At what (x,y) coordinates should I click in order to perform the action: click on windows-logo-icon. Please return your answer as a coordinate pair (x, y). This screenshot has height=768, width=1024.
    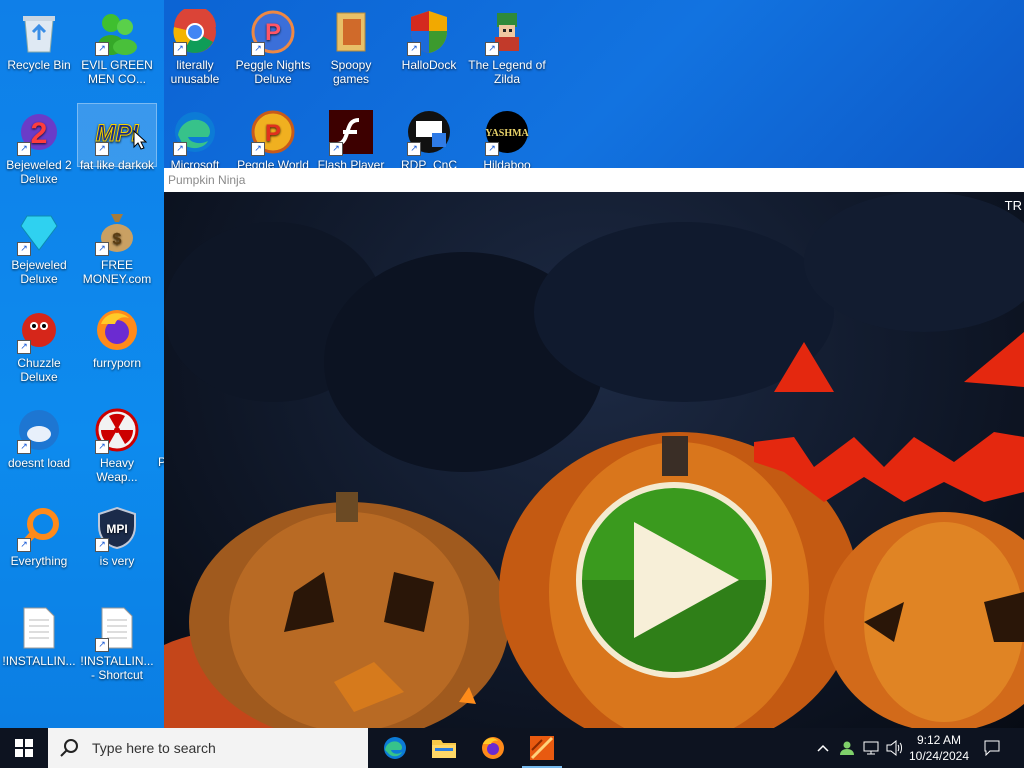
    Looking at the image, I should click on (24, 748).